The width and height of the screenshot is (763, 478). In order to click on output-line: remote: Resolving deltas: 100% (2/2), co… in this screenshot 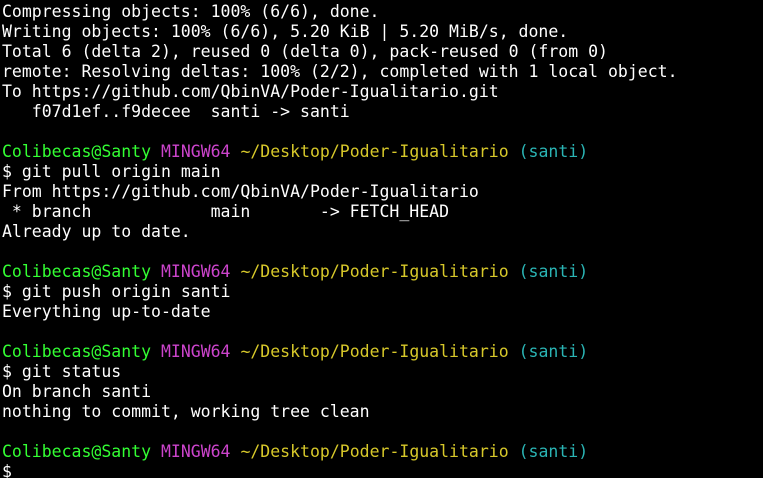, I will do `click(340, 71)`.